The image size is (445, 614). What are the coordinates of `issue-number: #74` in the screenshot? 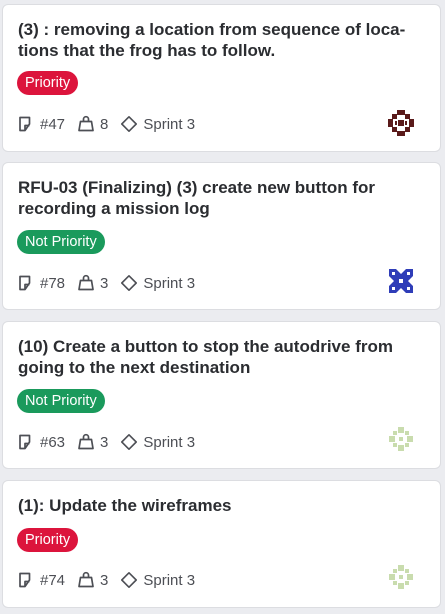 It's located at (52, 580).